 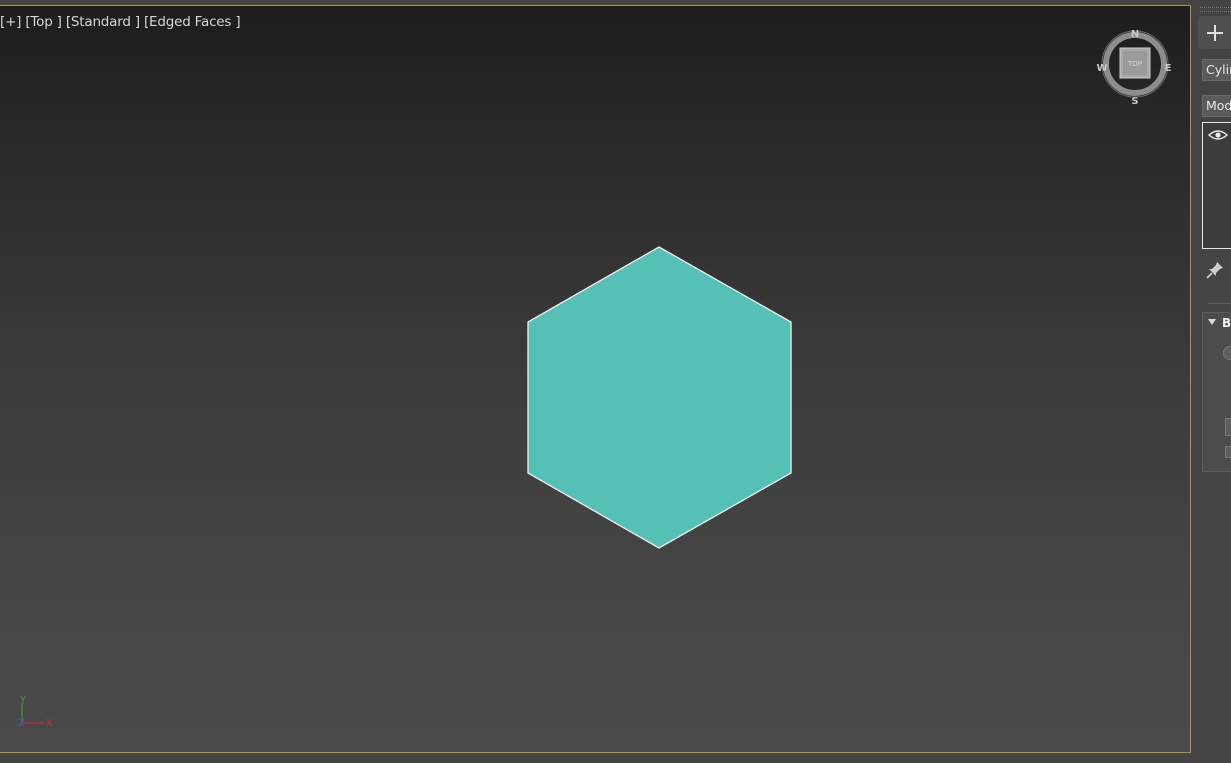 I want to click on axis-y-label: Y, so click(x=23, y=700).